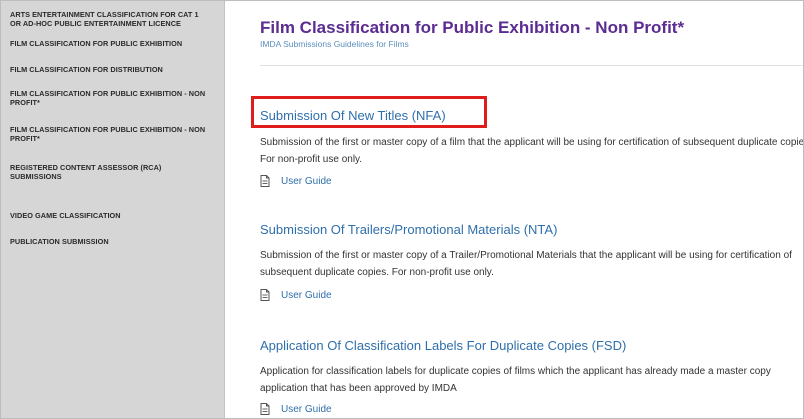 The image size is (804, 419). I want to click on sidebar-item-publication: PUBLICATION SUBMISSION, so click(110, 241).